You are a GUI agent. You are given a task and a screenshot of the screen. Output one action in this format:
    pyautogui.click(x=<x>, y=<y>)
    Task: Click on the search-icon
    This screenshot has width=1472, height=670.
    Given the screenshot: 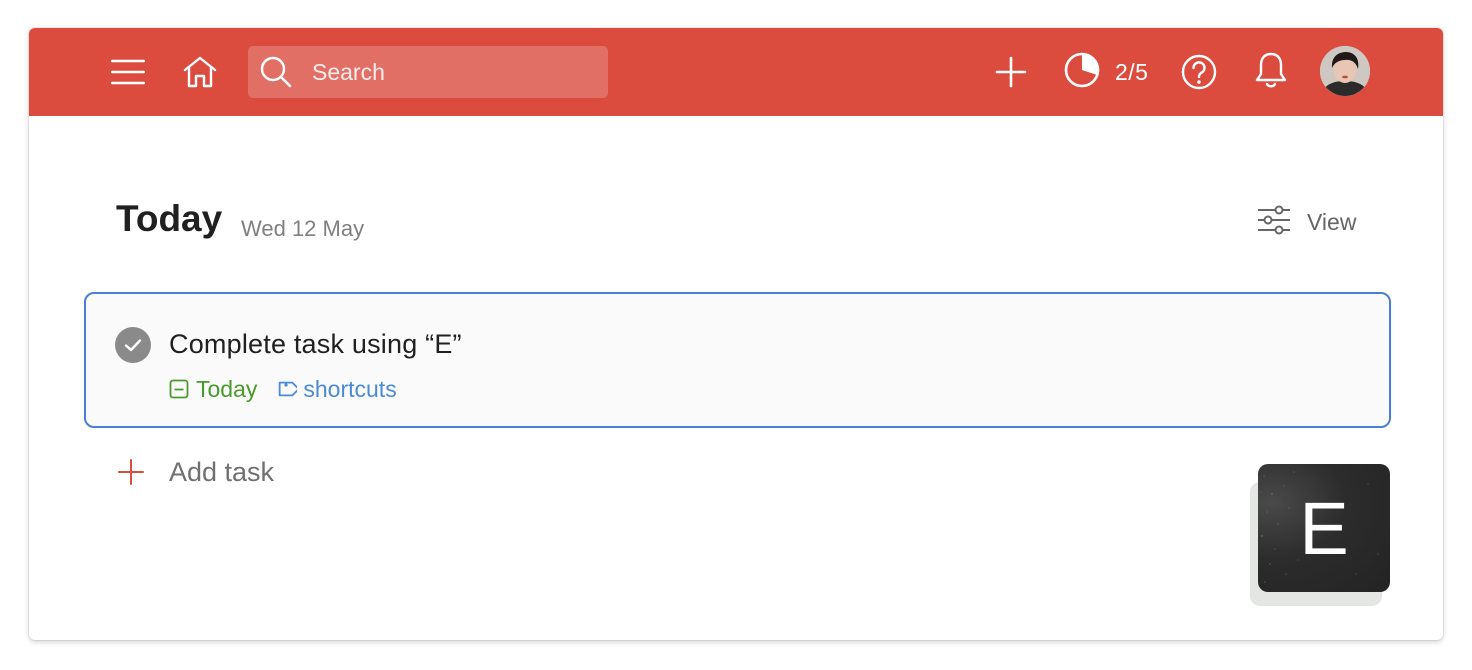 What is the action you would take?
    pyautogui.click(x=276, y=72)
    